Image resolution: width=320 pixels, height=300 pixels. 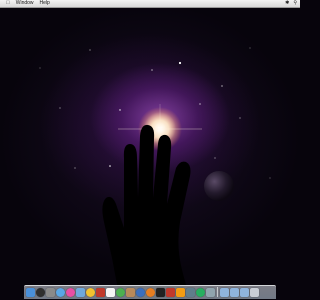 What do you see at coordinates (150, 4) in the screenshot?
I see `menu-bar:  Window Help ✱ ⚲` at bounding box center [150, 4].